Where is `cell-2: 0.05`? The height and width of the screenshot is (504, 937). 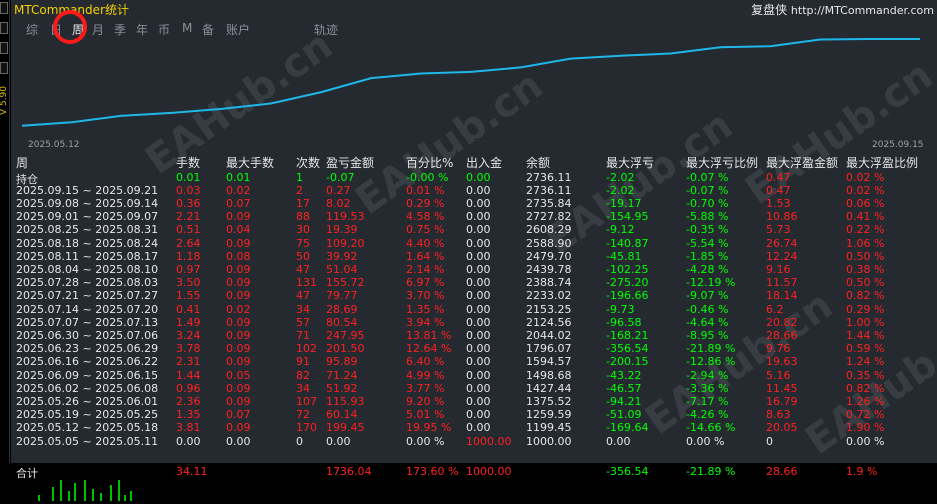
cell-2: 0.05 is located at coordinates (238, 375).